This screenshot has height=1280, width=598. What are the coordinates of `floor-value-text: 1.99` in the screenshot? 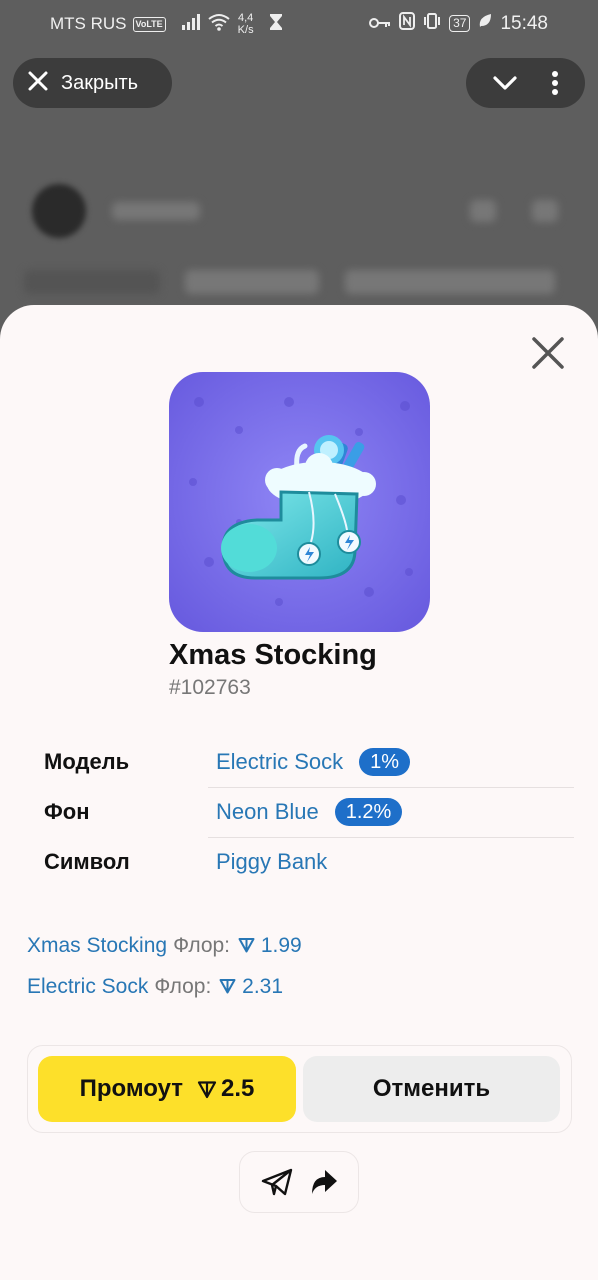 It's located at (281, 945).